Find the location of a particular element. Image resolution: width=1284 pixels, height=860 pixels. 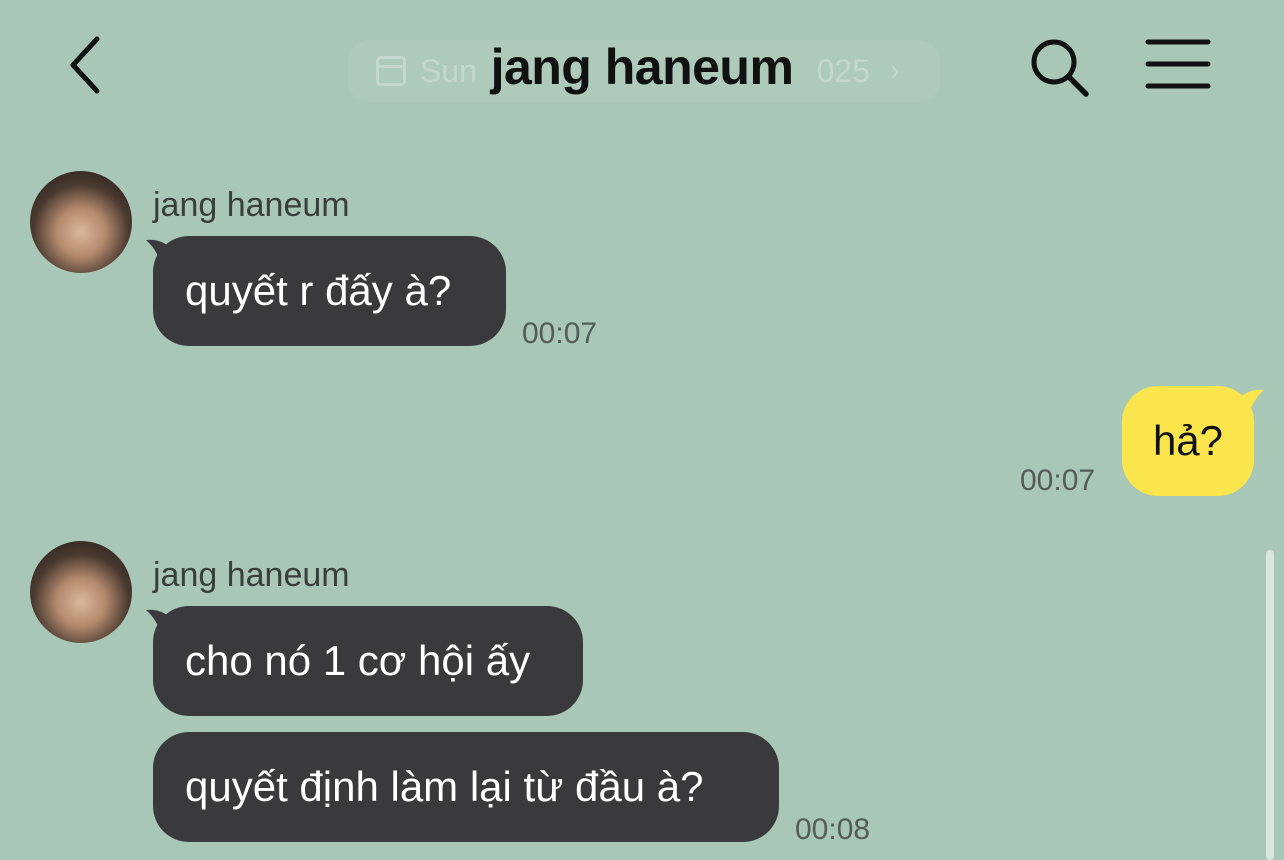

message-text: quyết r đấy à? is located at coordinates (318, 290).